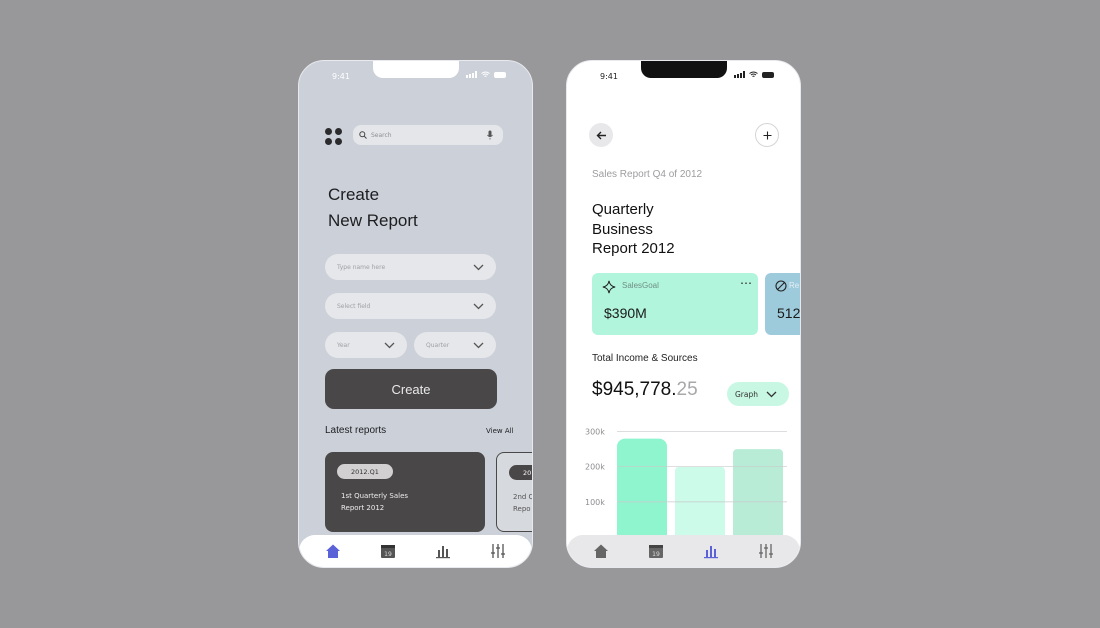 The height and width of the screenshot is (628, 1100). I want to click on page-title-line1: Create, so click(354, 194).